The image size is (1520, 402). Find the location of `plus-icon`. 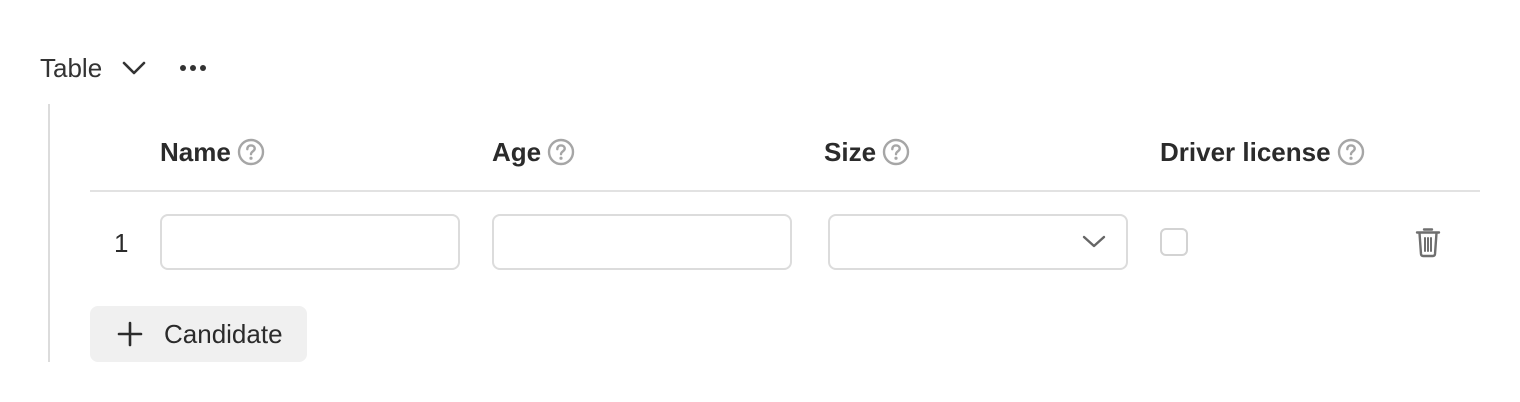

plus-icon is located at coordinates (130, 334).